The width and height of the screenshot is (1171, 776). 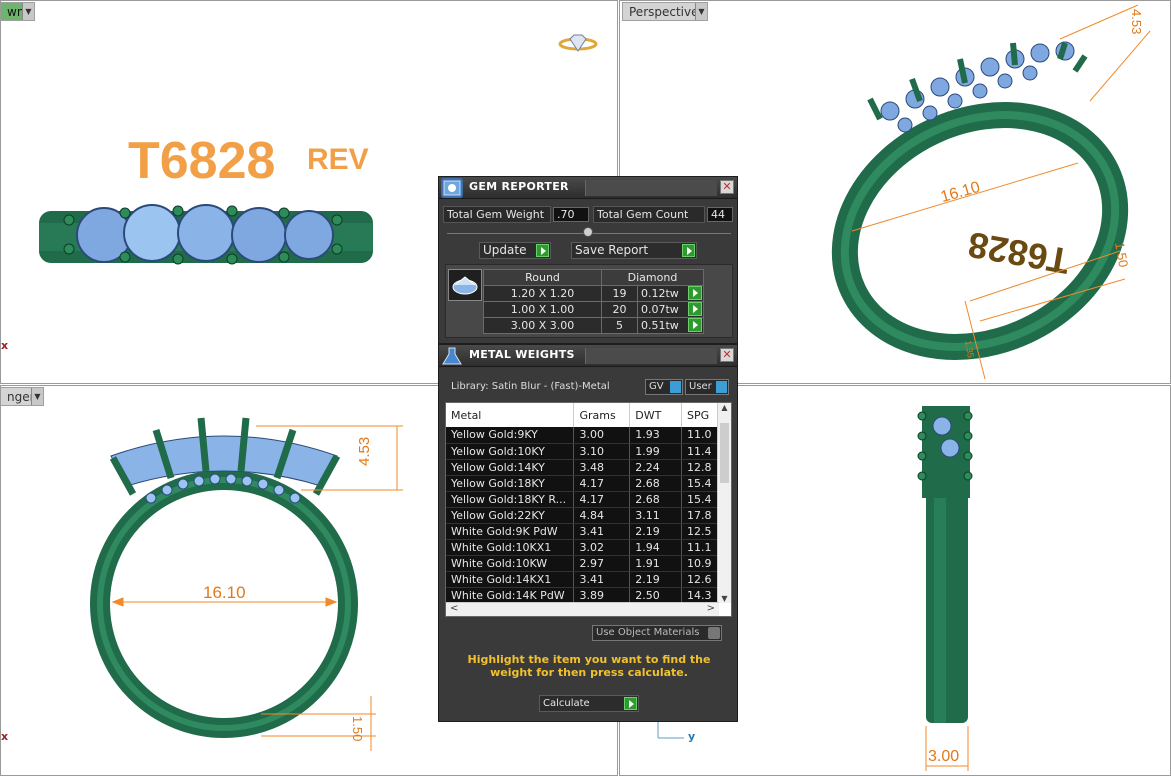 What do you see at coordinates (724, 453) in the screenshot?
I see `scrollbar-thumb` at bounding box center [724, 453].